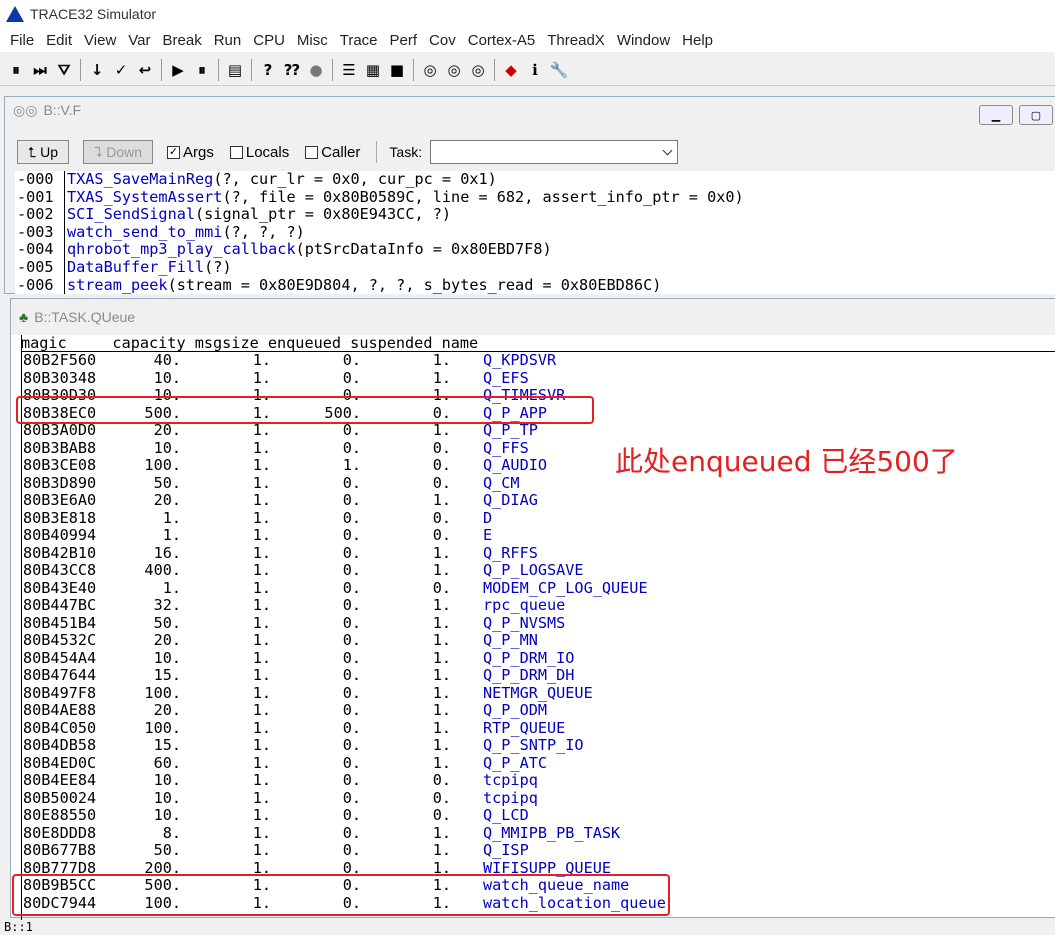 Image resolution: width=1055 pixels, height=935 pixels. Describe the element at coordinates (121, 70) in the screenshot. I see `step-check-icon: ✓` at that location.